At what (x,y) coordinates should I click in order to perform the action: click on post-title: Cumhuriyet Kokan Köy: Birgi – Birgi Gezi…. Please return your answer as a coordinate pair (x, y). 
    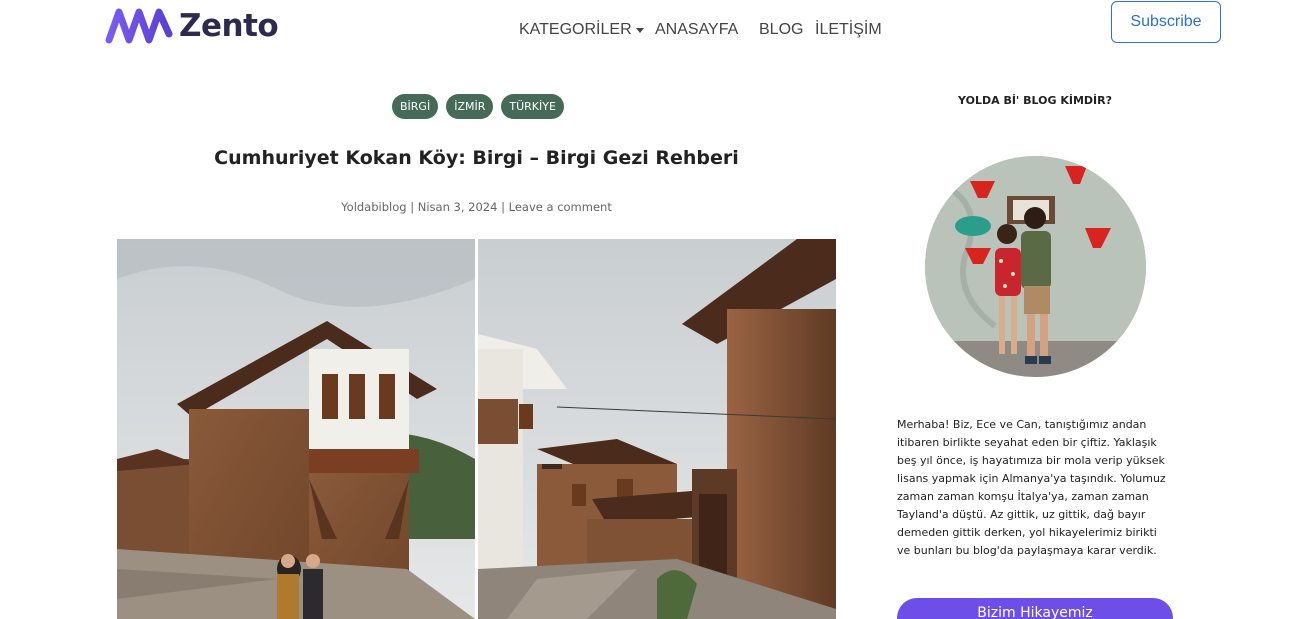
    Looking at the image, I should click on (476, 158).